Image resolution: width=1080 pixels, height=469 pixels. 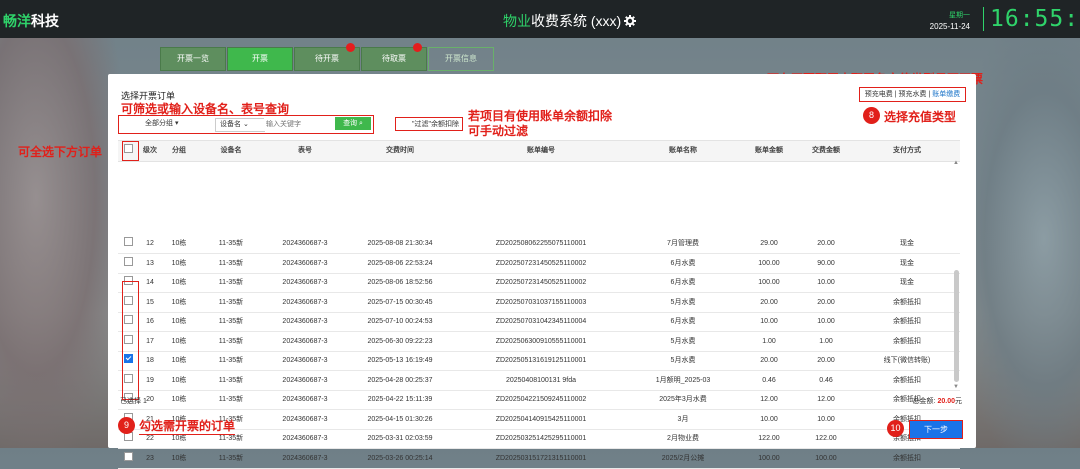 What do you see at coordinates (826, 341) in the screenshot?
I see `cell-paid-amount: 1.00` at bounding box center [826, 341].